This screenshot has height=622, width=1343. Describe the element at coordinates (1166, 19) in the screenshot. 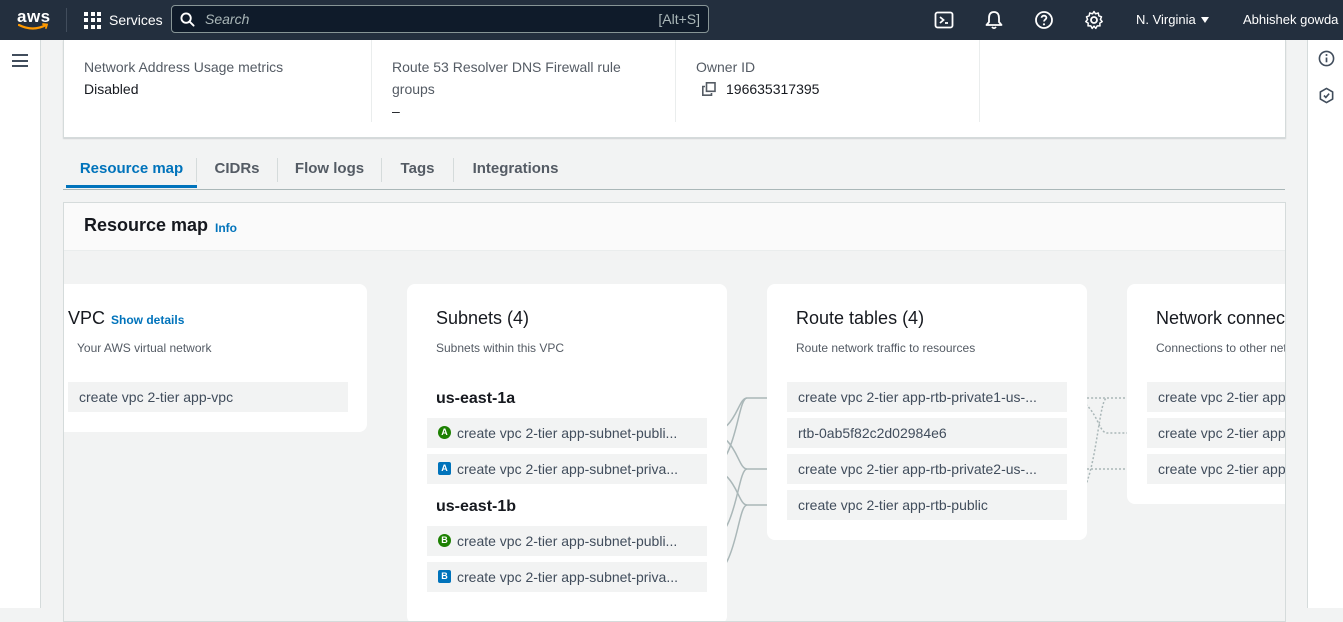

I see `region-label: N. Virginia` at that location.